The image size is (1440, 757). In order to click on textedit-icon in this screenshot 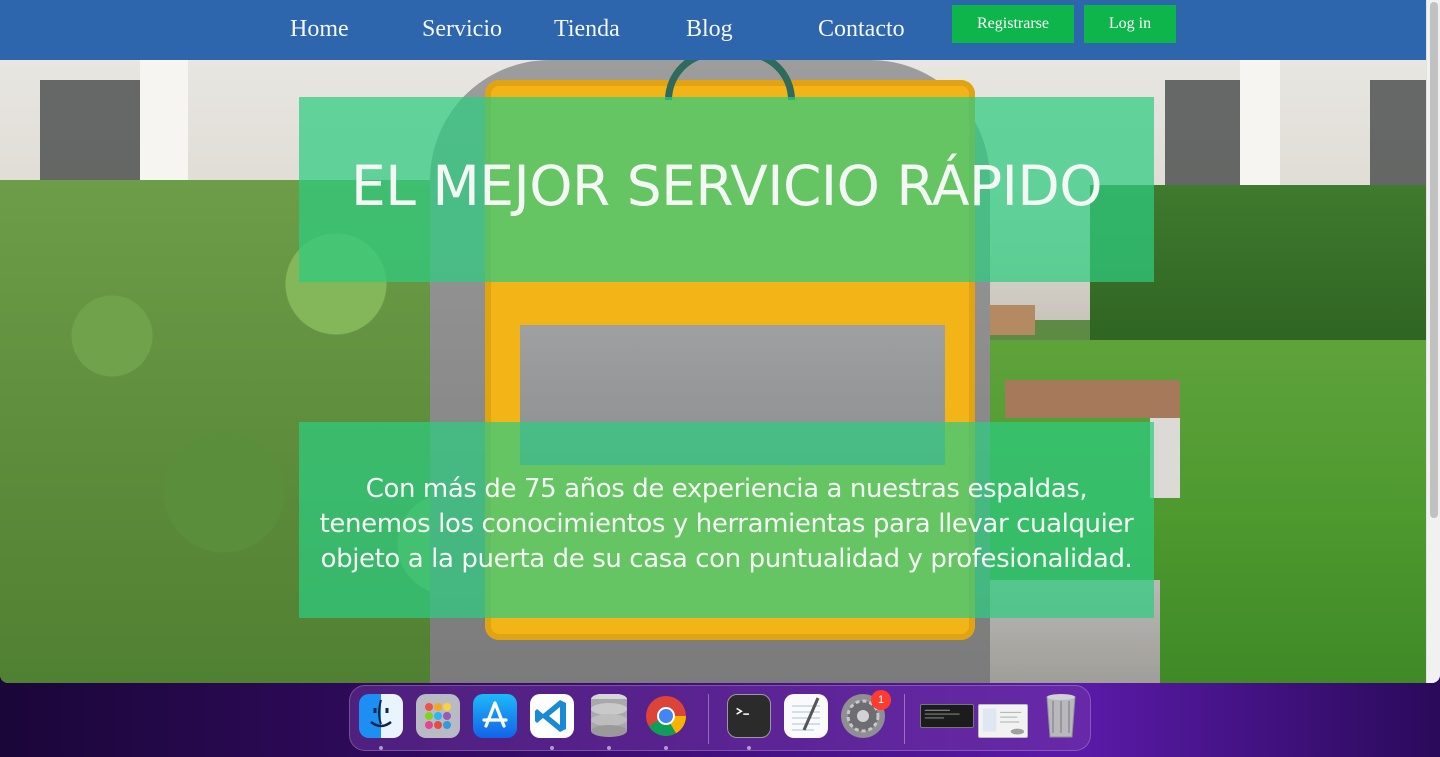, I will do `click(806, 716)`.